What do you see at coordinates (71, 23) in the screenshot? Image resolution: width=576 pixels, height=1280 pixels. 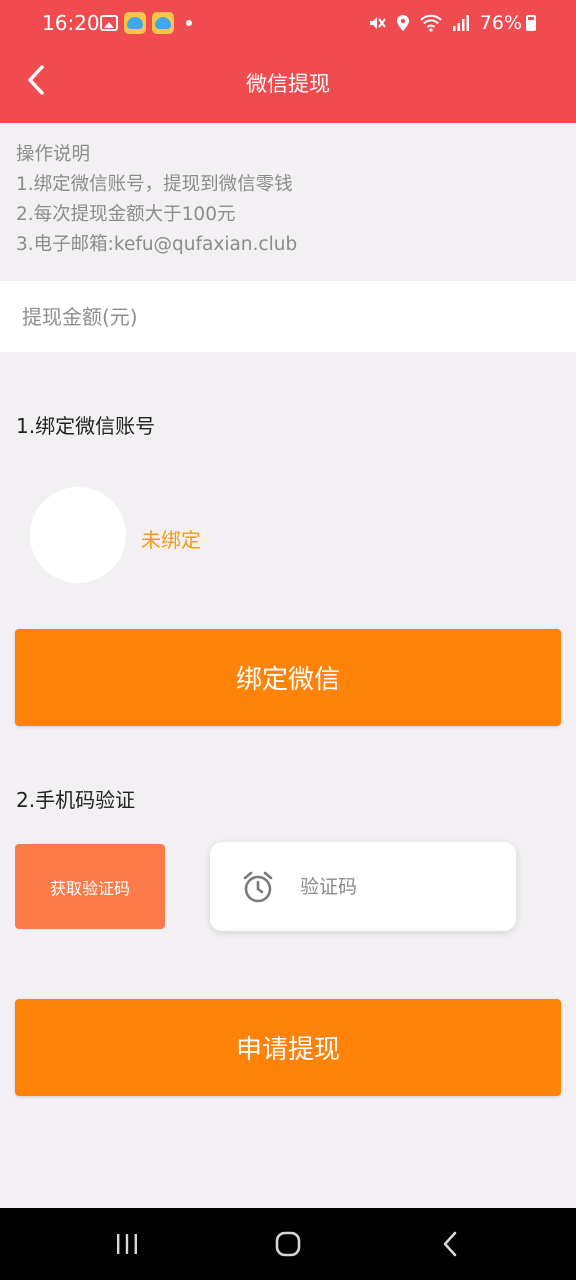 I see `status-time: 16:20` at bounding box center [71, 23].